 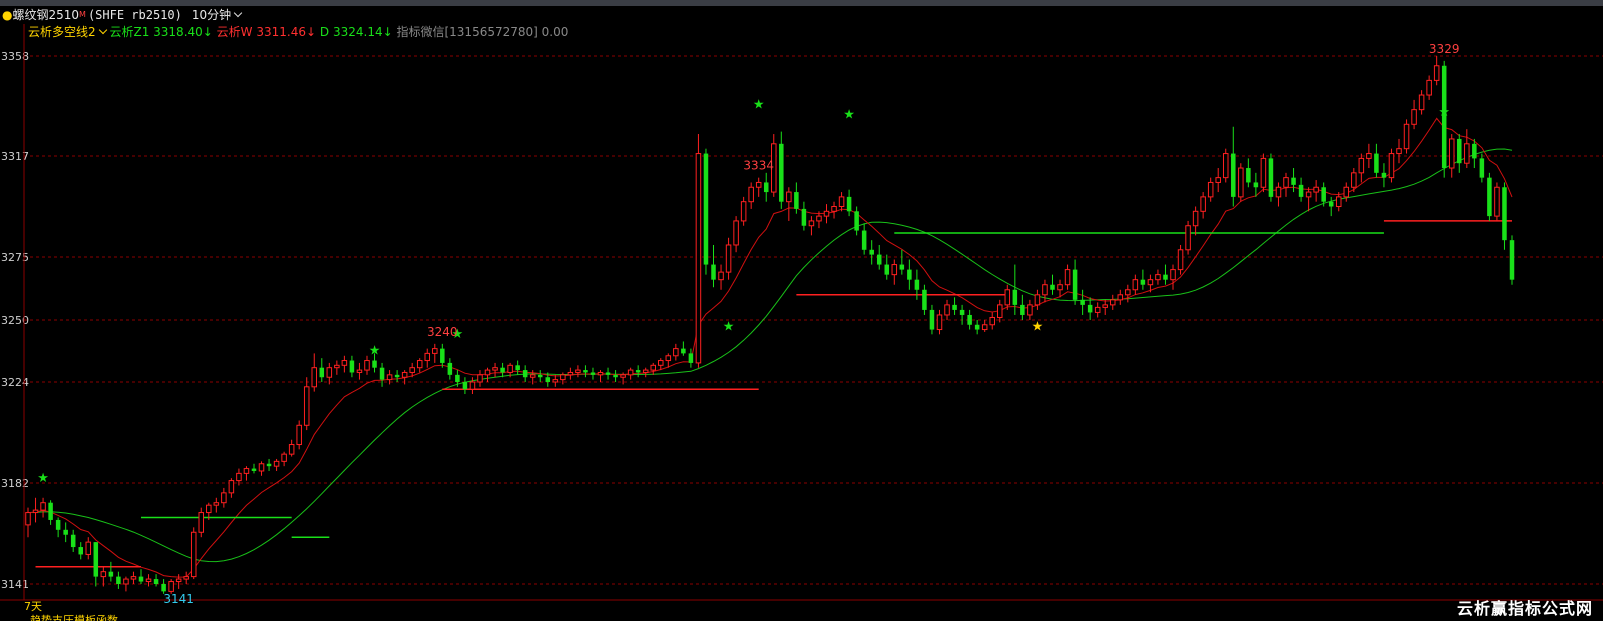 I want to click on extreme-price-label: 3240, so click(x=442, y=332).